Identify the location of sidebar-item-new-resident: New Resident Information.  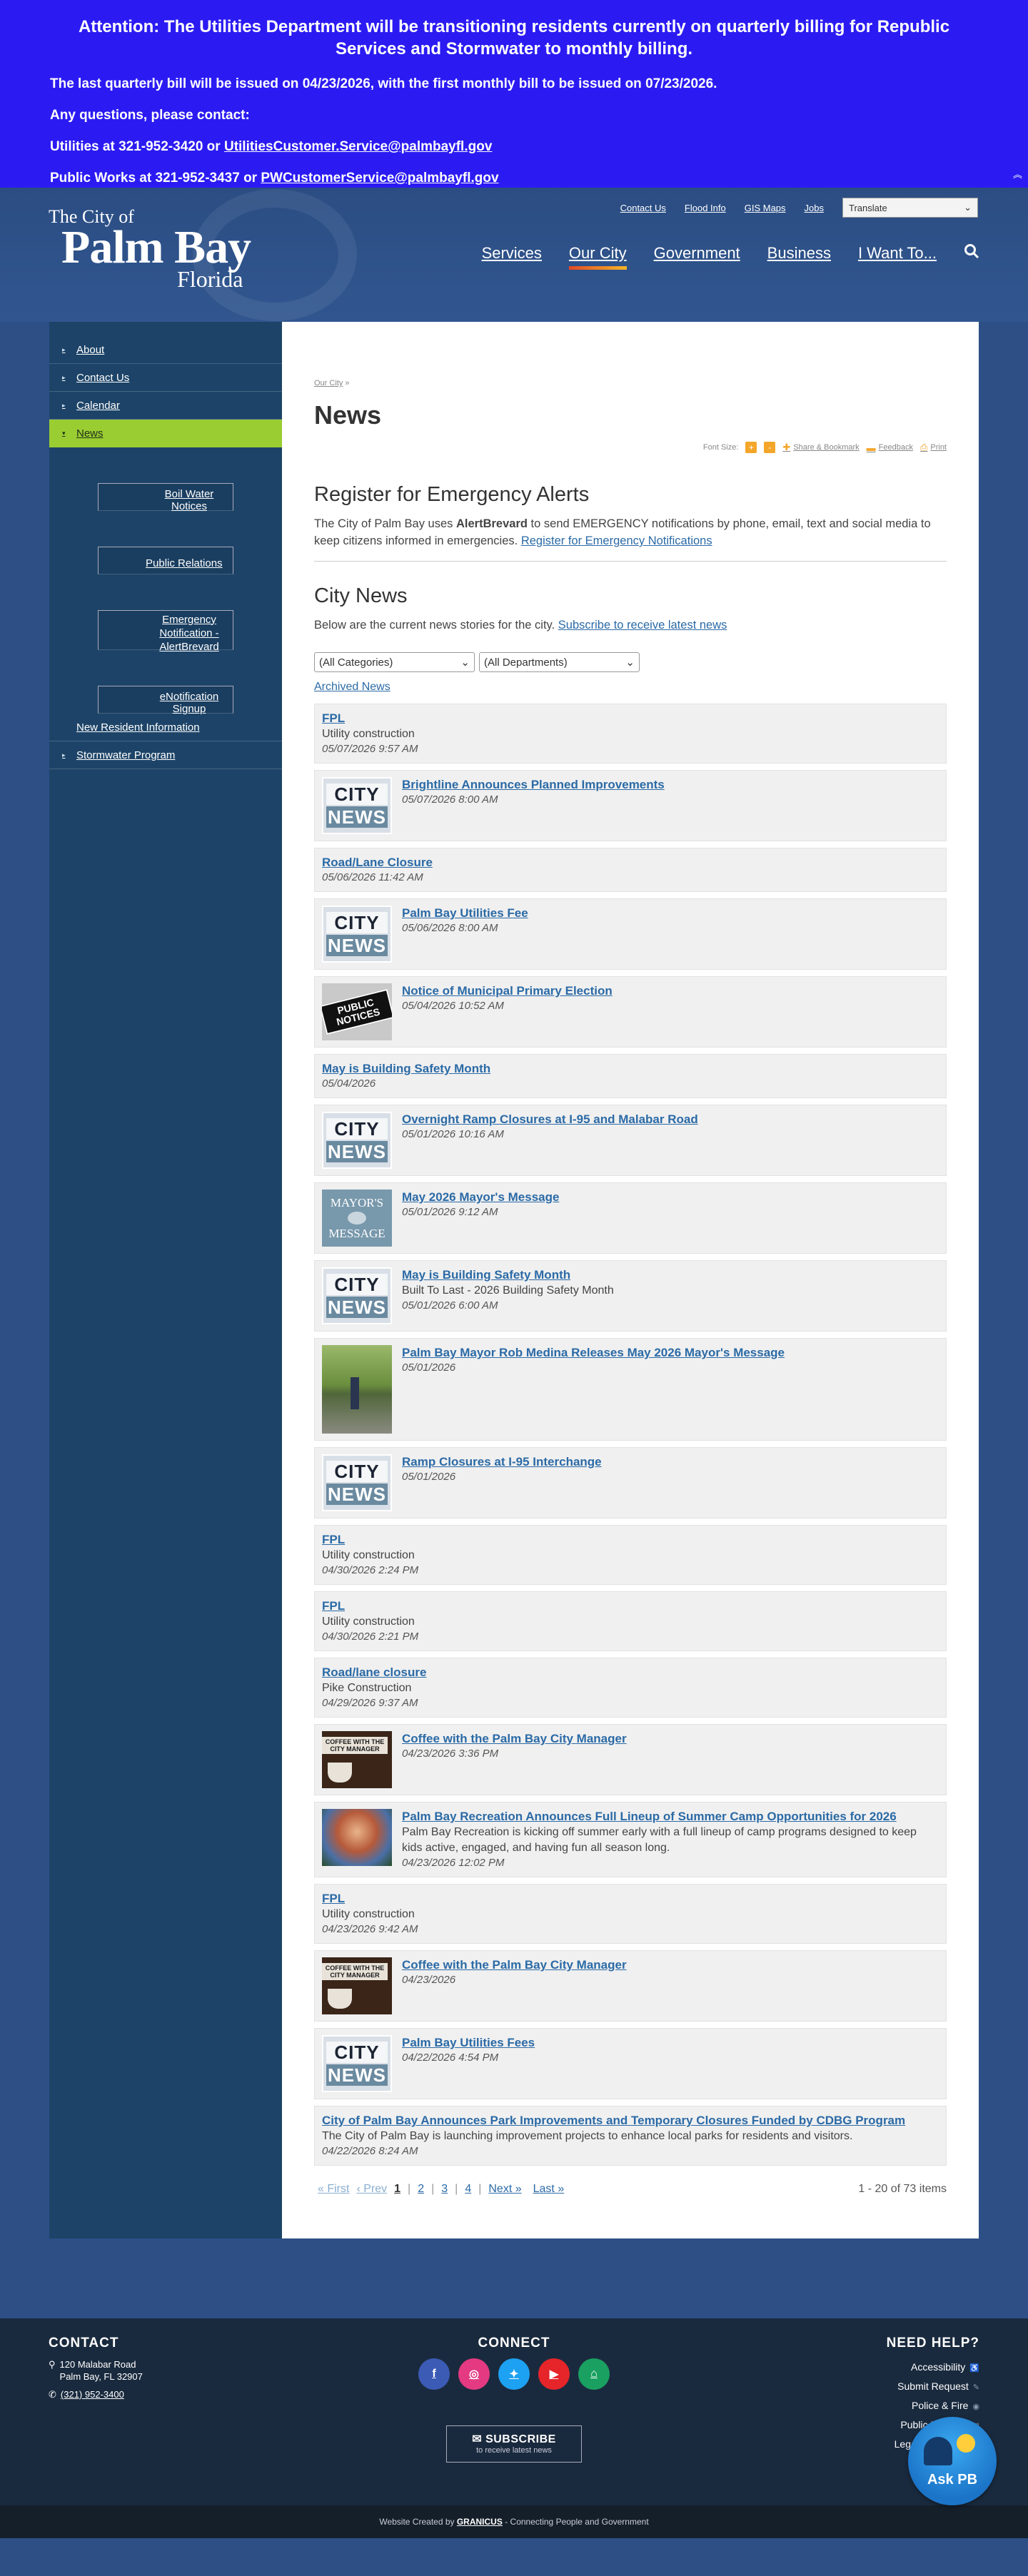
(165, 727).